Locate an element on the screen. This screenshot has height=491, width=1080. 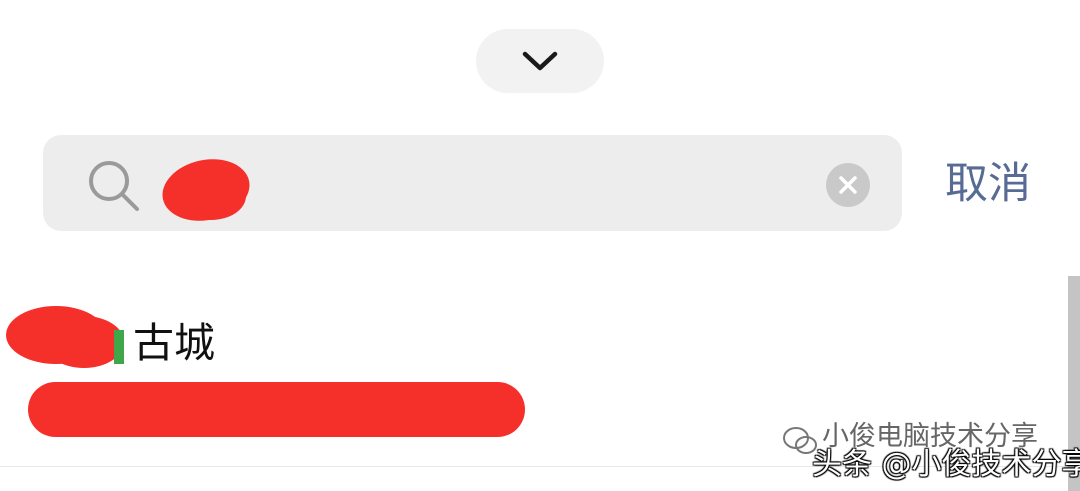
result-subtitle-redaction is located at coordinates (276, 409).